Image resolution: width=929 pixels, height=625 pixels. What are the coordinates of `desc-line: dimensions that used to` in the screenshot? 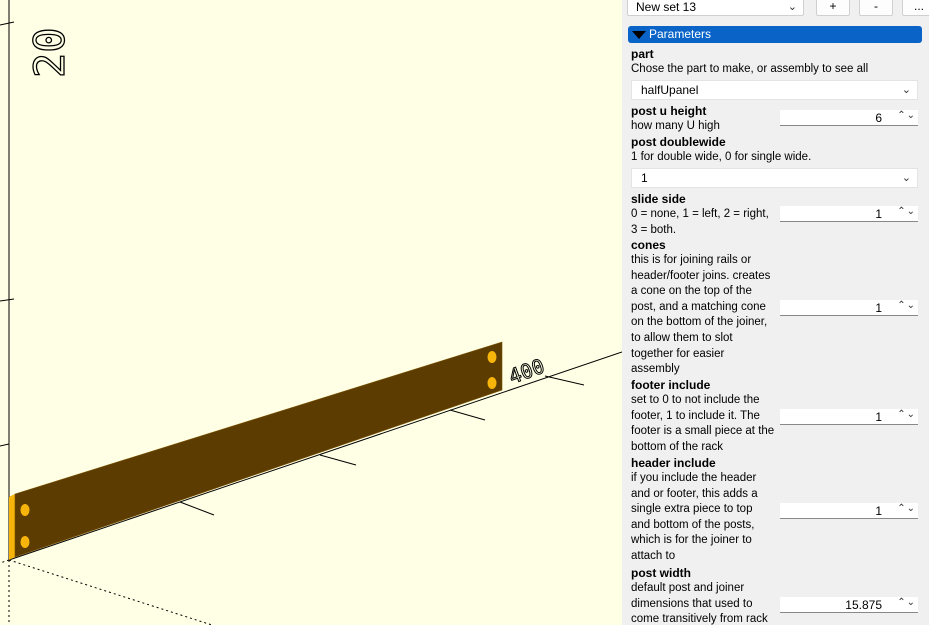 It's located at (692, 603).